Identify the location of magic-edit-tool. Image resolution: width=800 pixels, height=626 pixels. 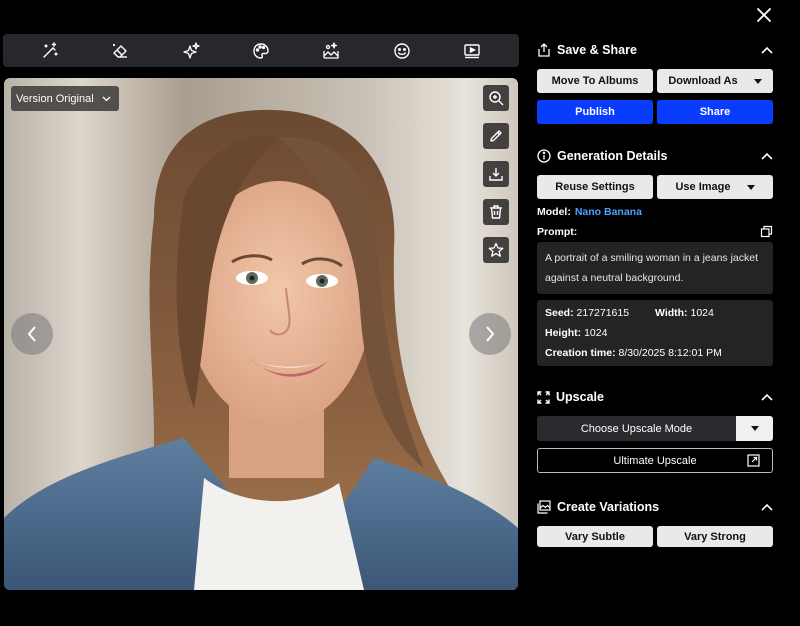
(50, 51).